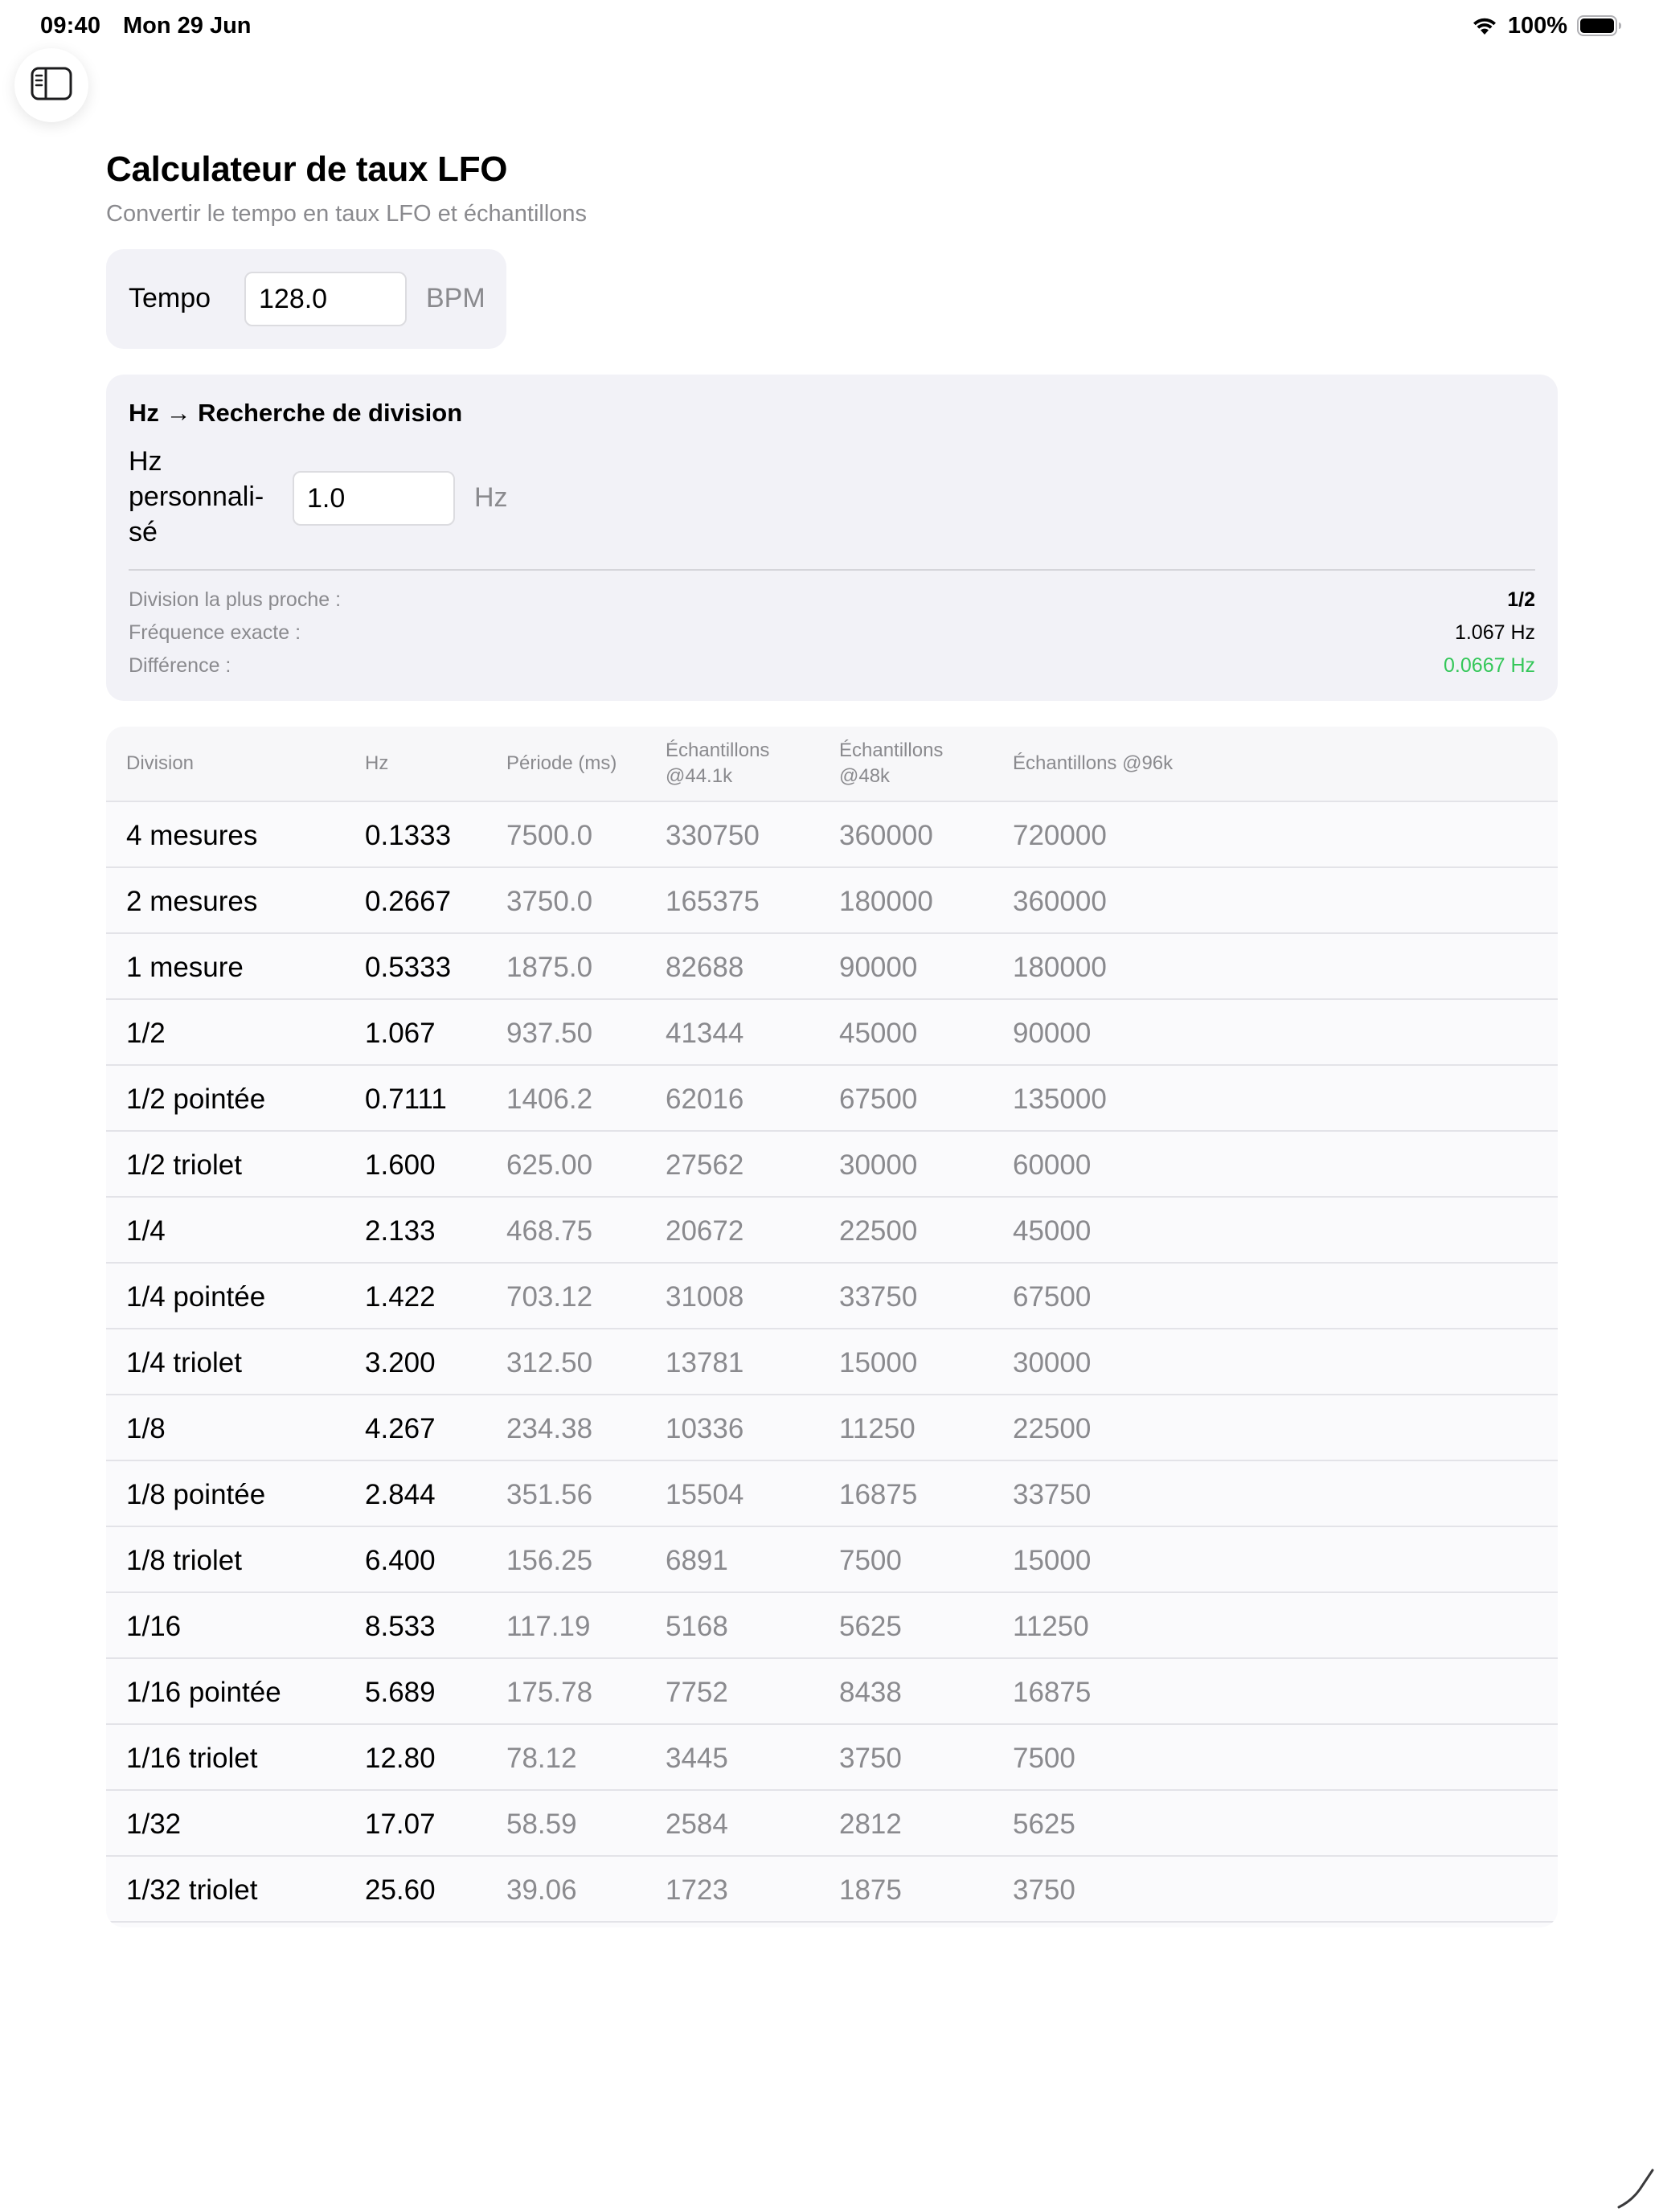 Image resolution: width=1659 pixels, height=2212 pixels. Describe the element at coordinates (185, 968) in the screenshot. I see `cell-division: 1 mesure` at that location.